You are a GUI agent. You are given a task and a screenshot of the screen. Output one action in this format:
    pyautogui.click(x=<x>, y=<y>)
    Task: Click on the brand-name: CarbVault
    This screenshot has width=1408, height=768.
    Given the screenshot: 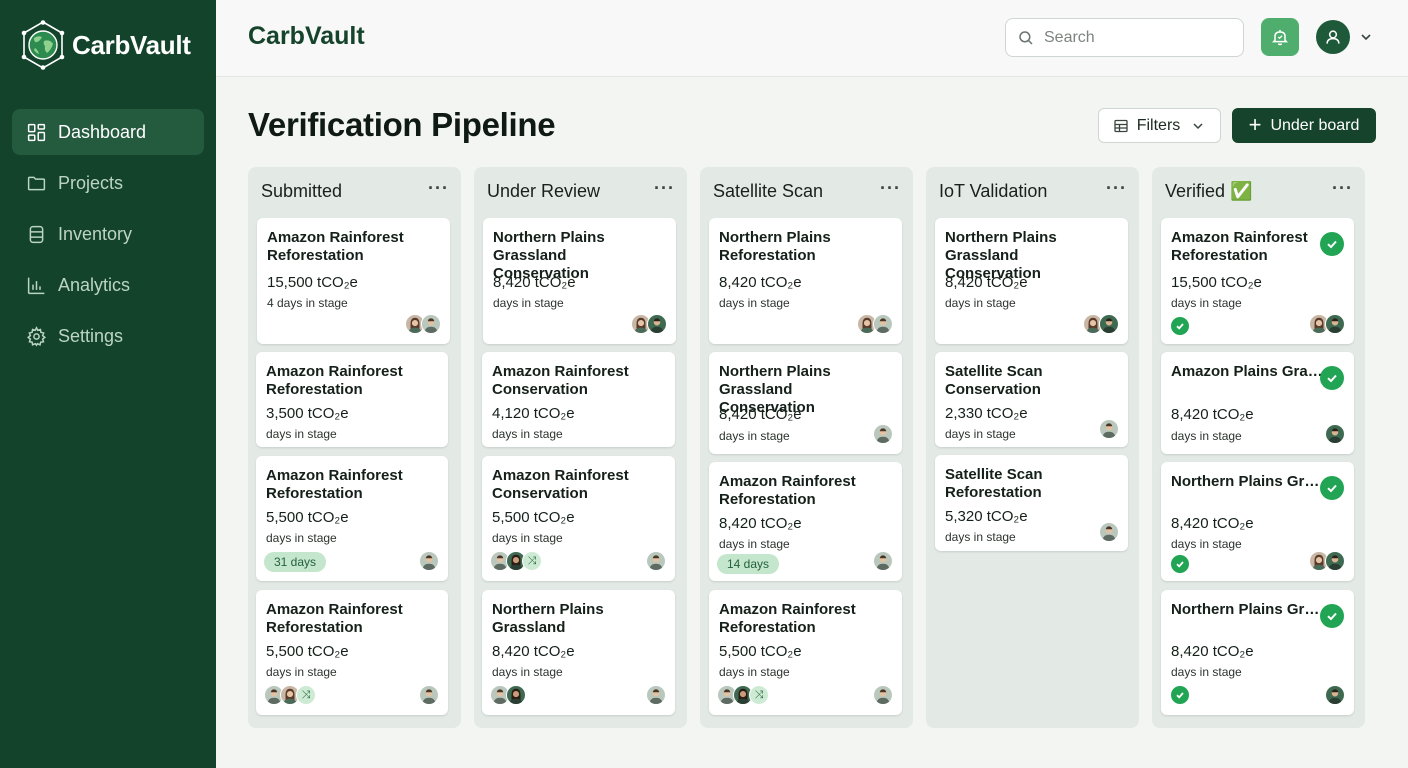 What is the action you would take?
    pyautogui.click(x=131, y=44)
    